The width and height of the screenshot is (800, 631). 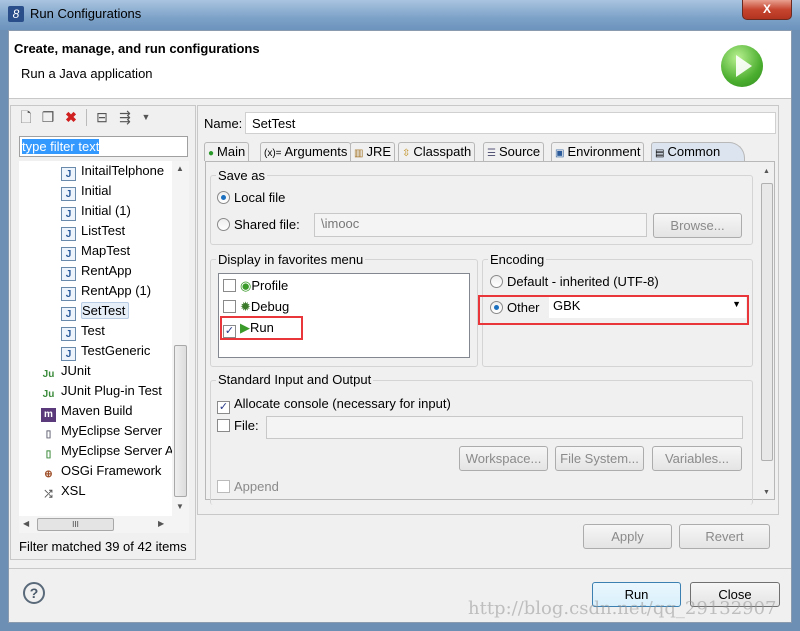 I want to click on environment-icon: ▣, so click(x=560, y=153).